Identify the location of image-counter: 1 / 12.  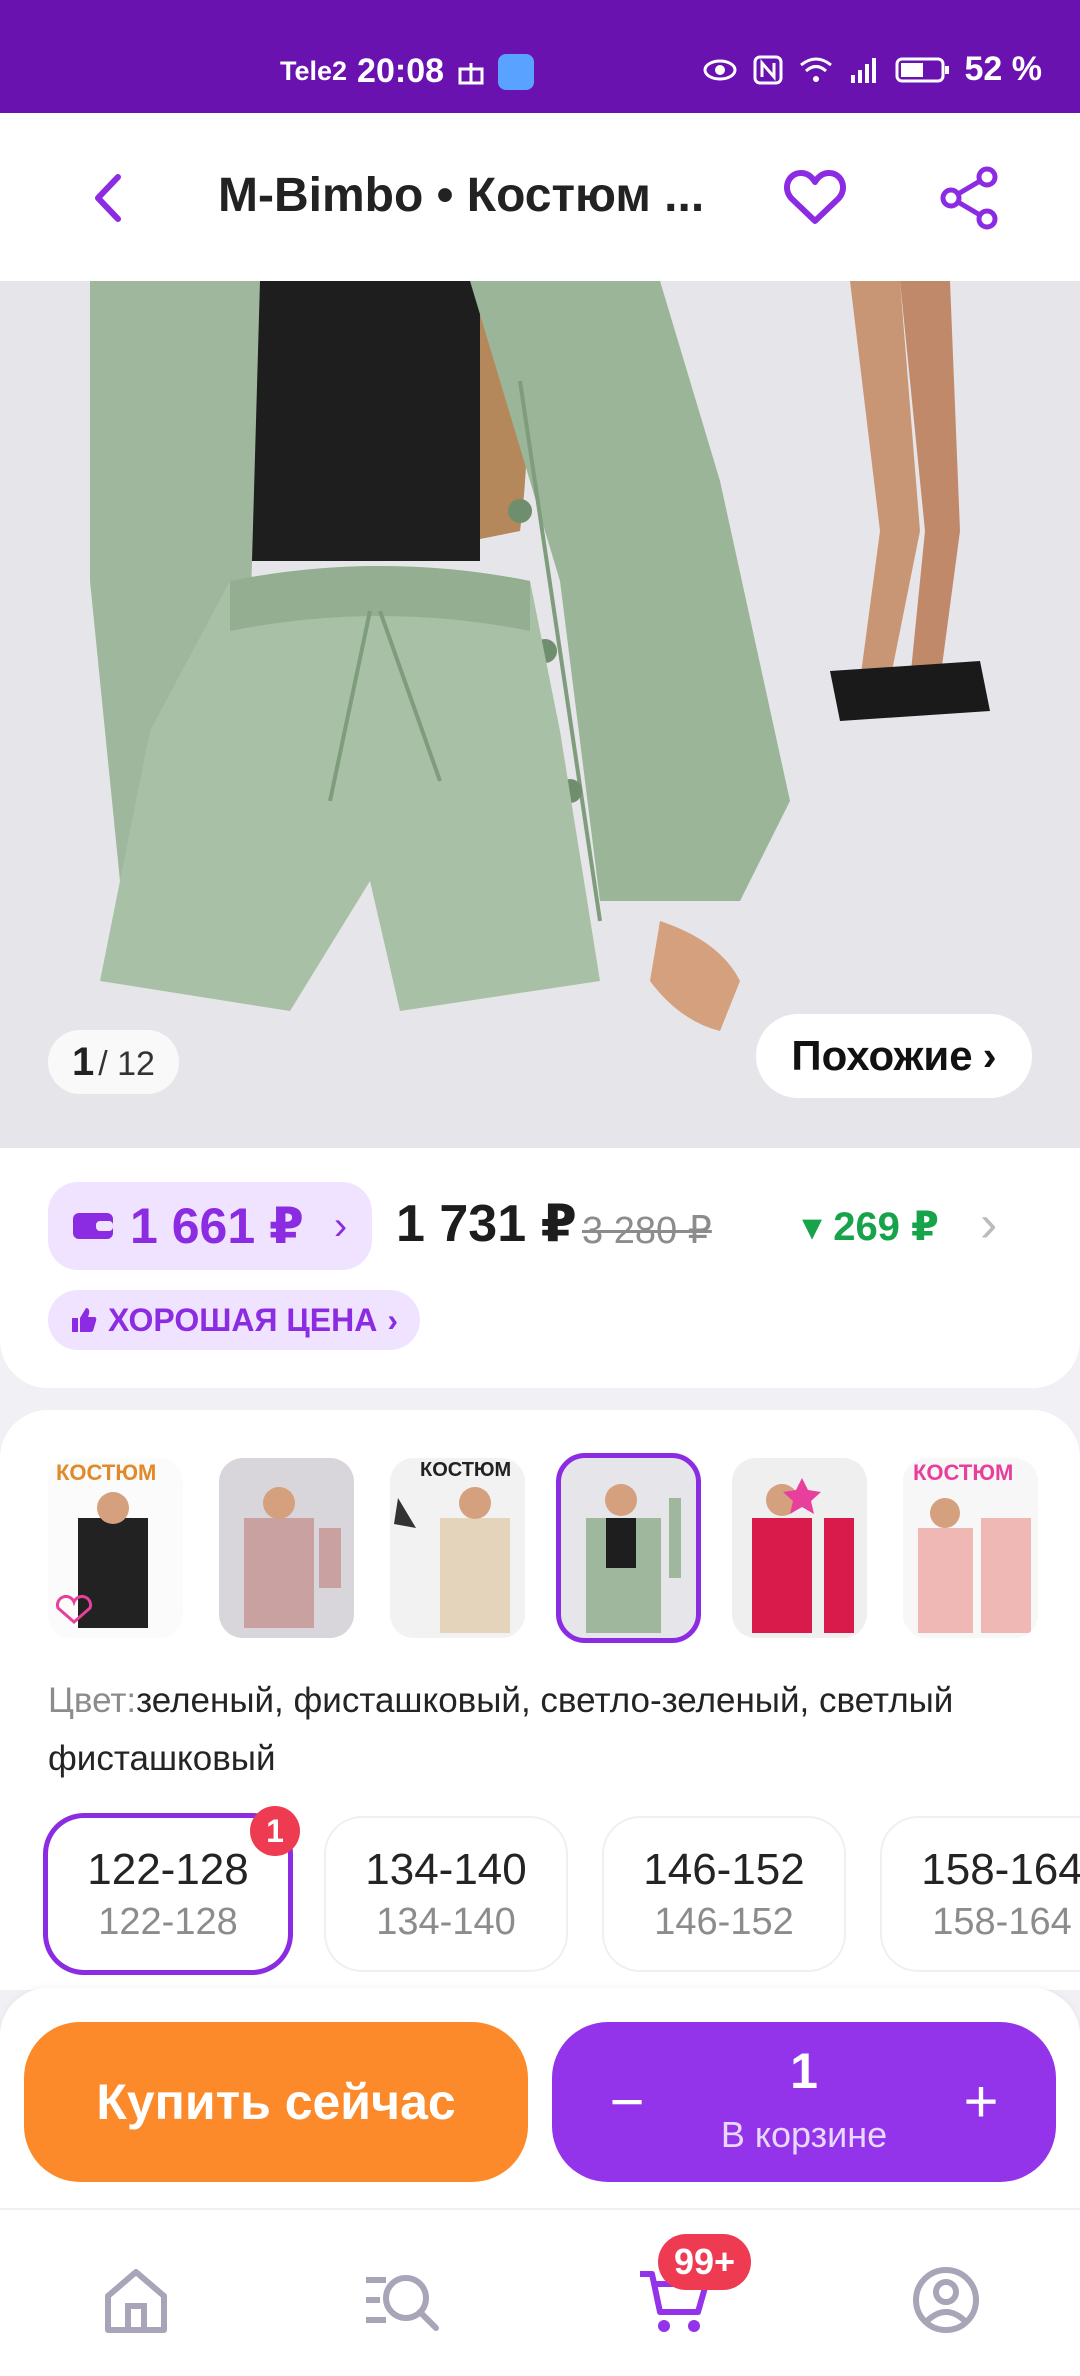
(113, 1062).